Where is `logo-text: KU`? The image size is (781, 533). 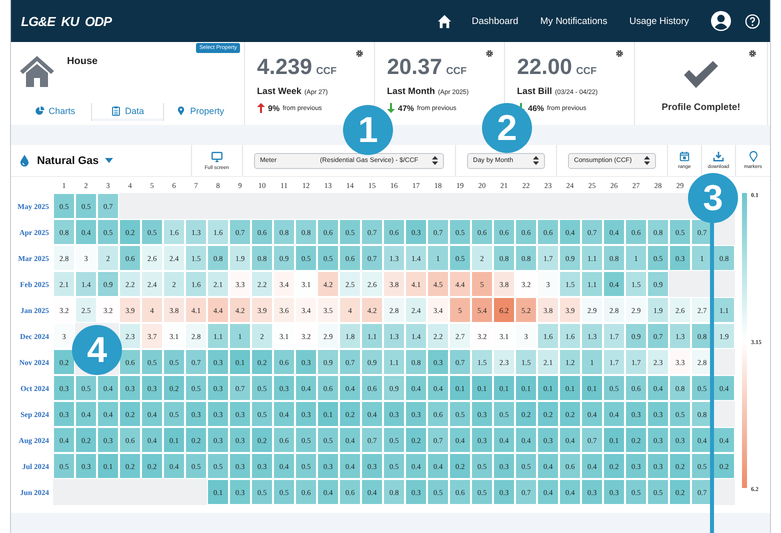
logo-text: KU is located at coordinates (70, 21).